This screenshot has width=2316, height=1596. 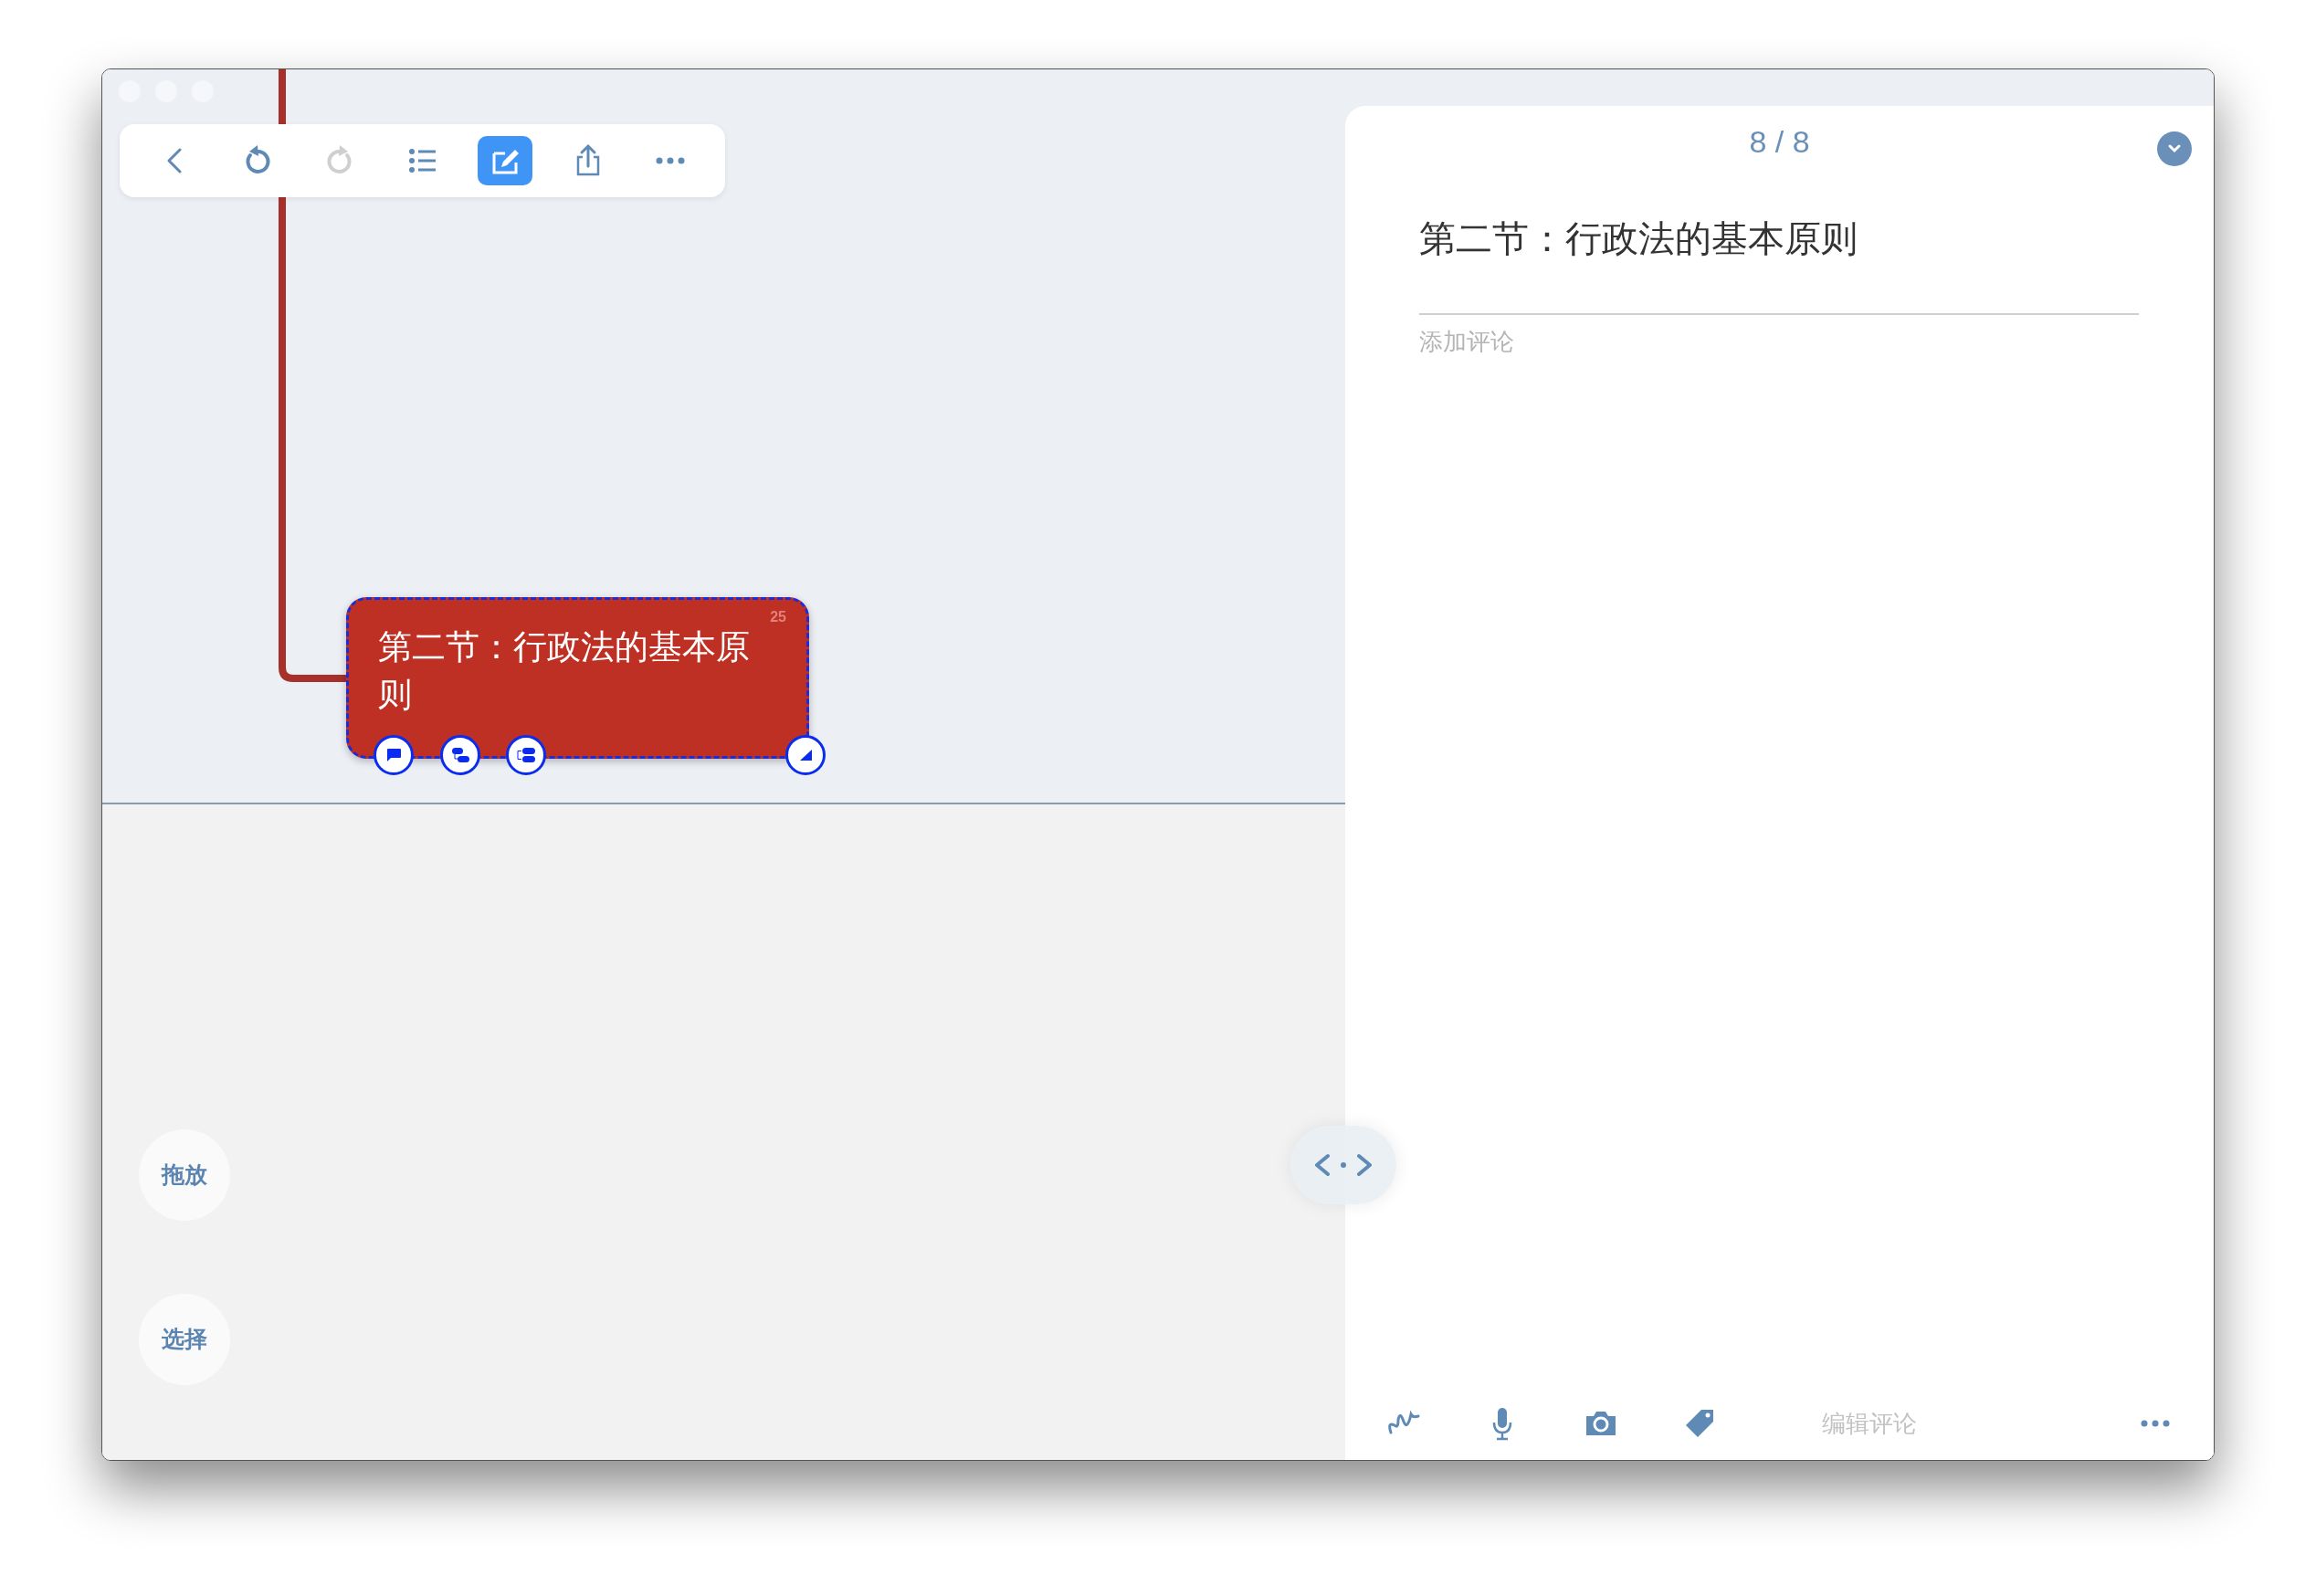 What do you see at coordinates (1779, 141) in the screenshot?
I see `page-counter: 8 / 8` at bounding box center [1779, 141].